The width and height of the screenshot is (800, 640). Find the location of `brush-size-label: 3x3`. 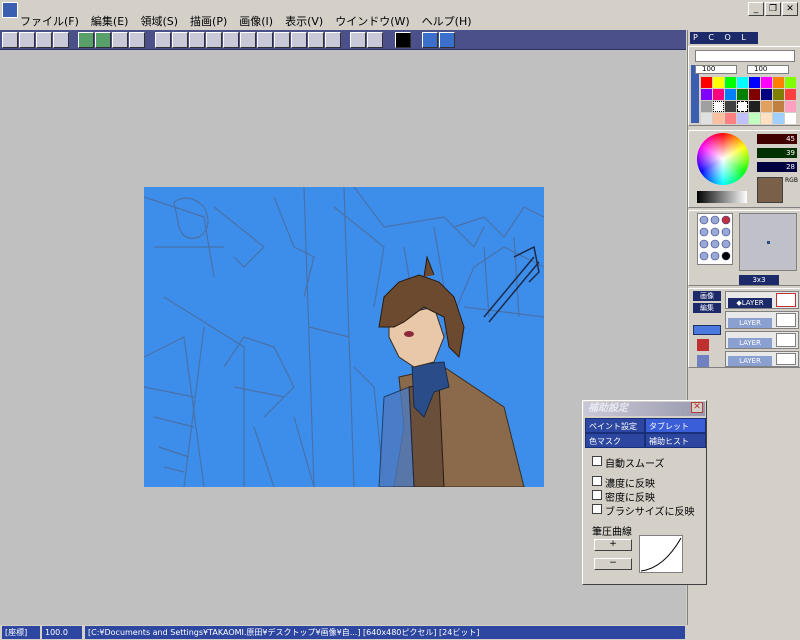

brush-size-label: 3x3 is located at coordinates (759, 280).